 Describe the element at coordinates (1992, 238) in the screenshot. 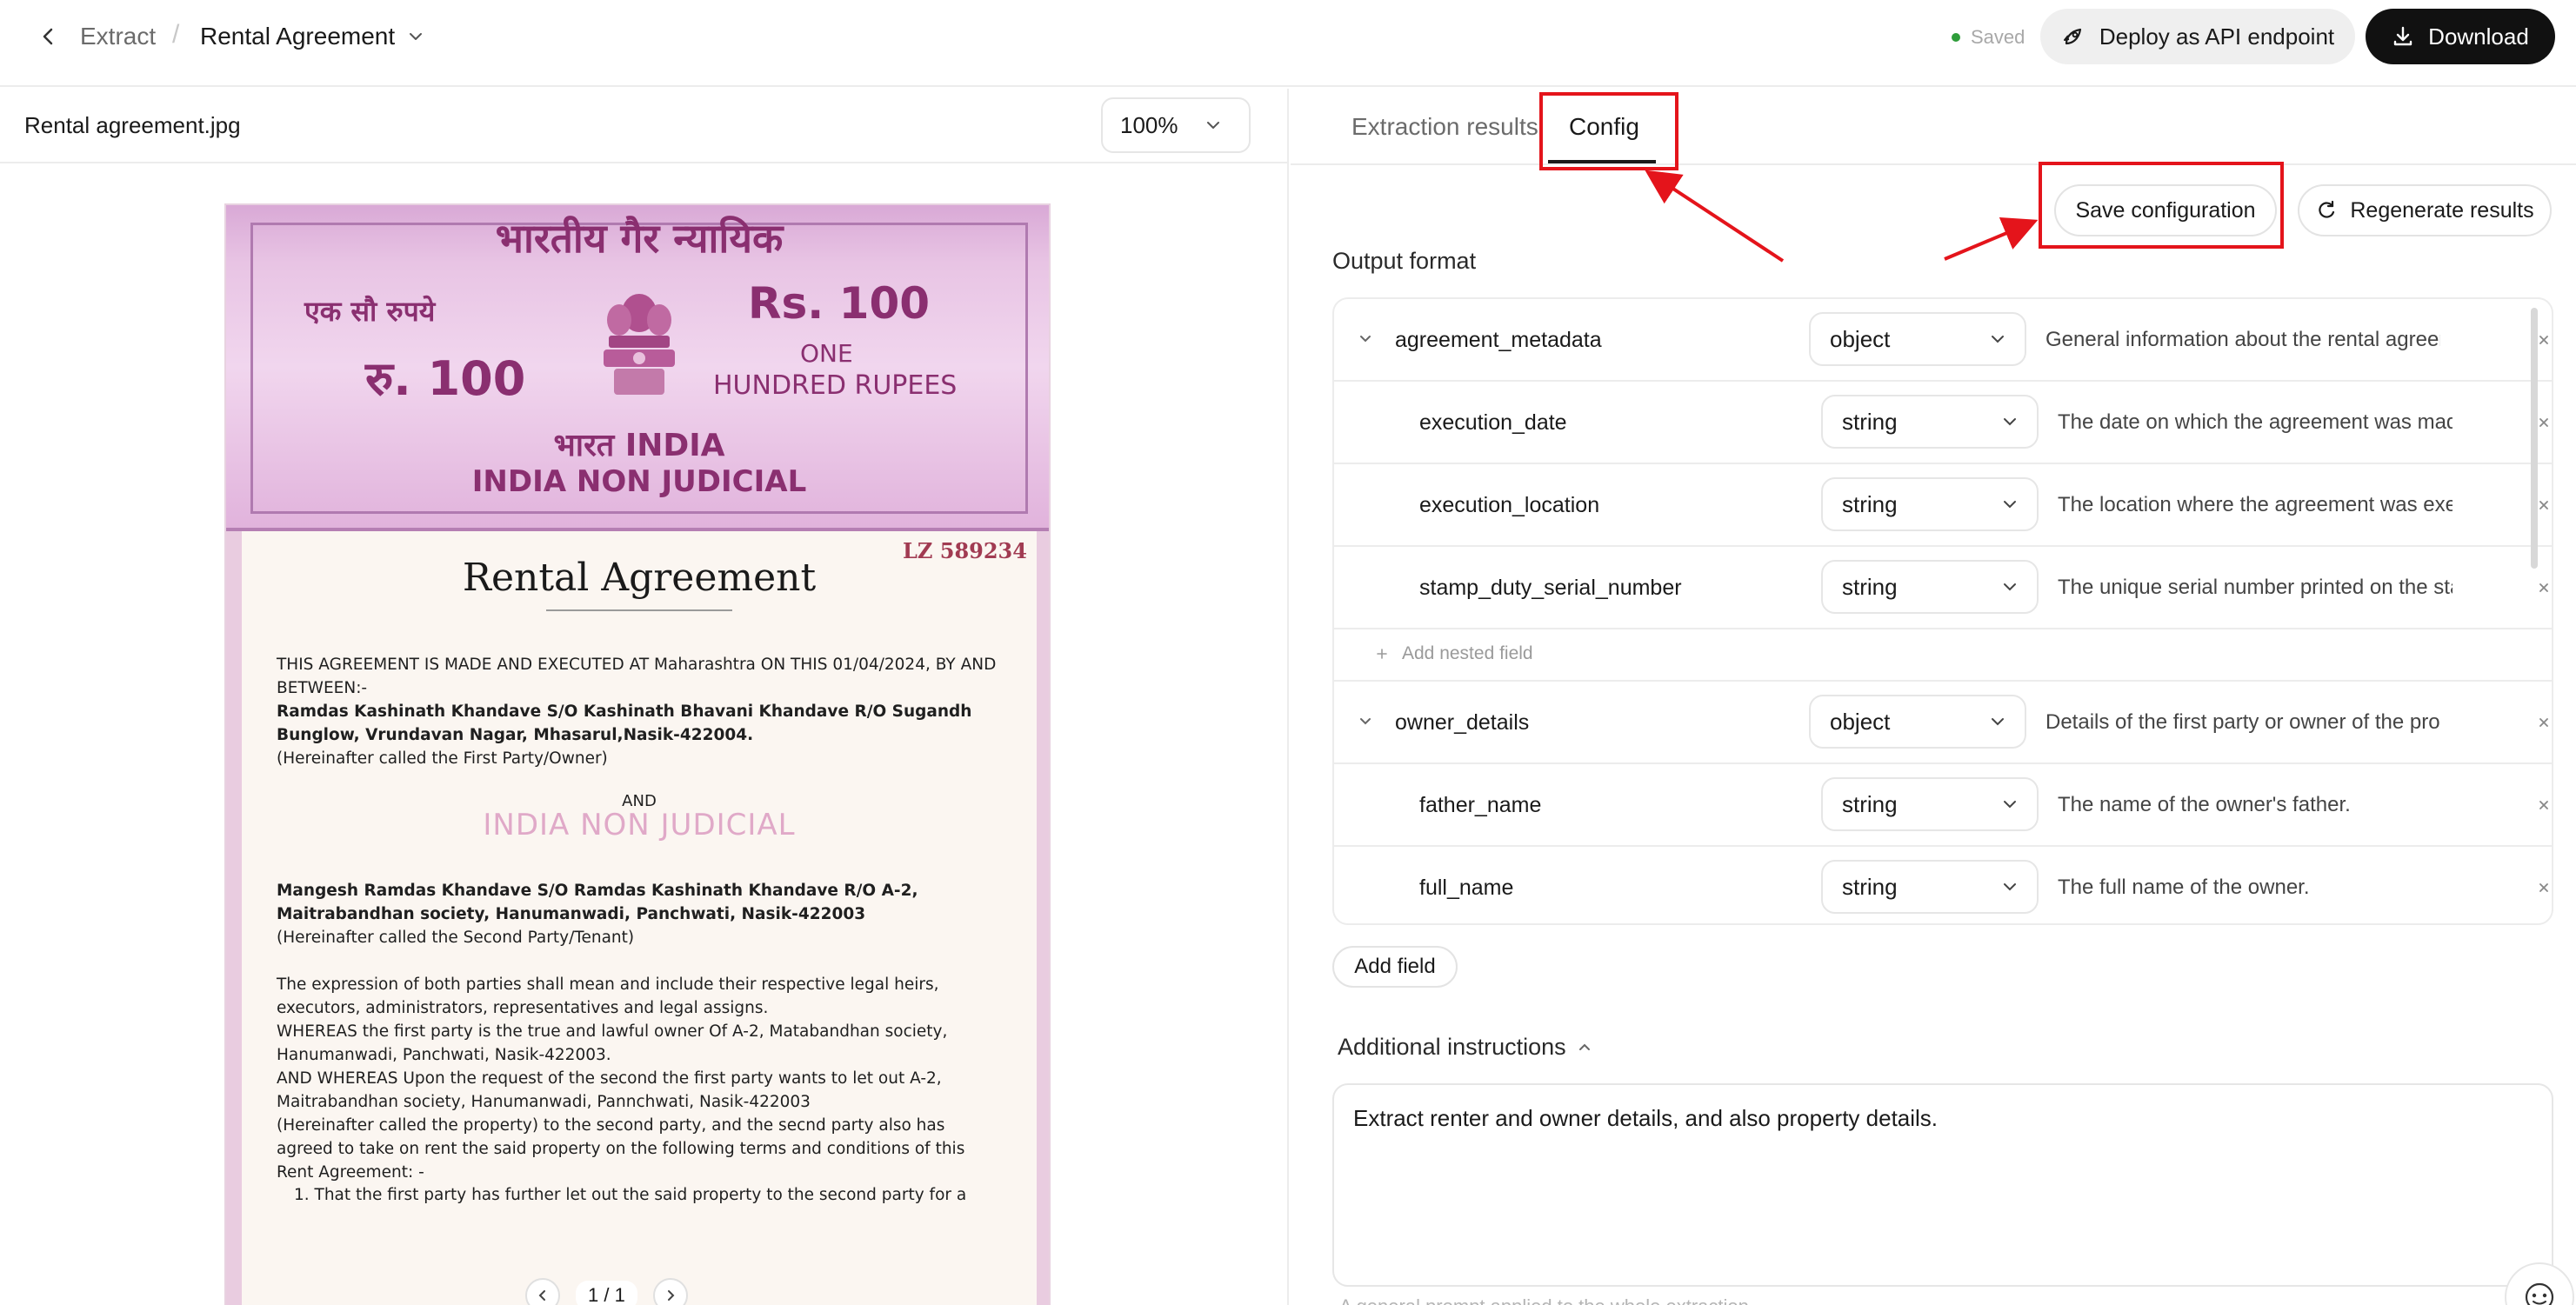

I see `arrow-to-save-configuration` at that location.